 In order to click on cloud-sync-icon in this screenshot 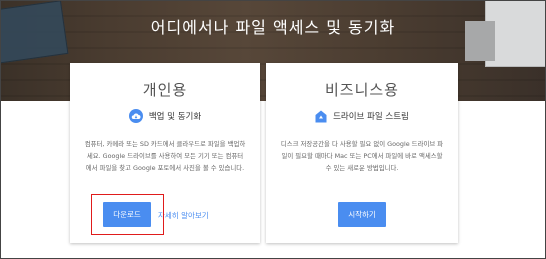, I will do `click(135, 116)`.